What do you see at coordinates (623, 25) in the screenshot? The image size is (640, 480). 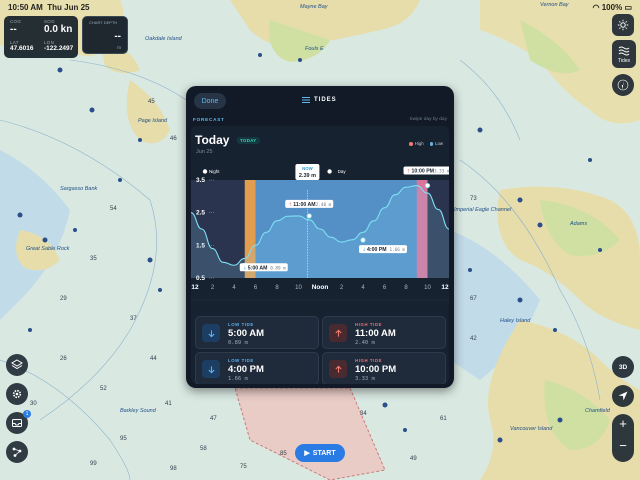 I see `brightness-button` at bounding box center [623, 25].